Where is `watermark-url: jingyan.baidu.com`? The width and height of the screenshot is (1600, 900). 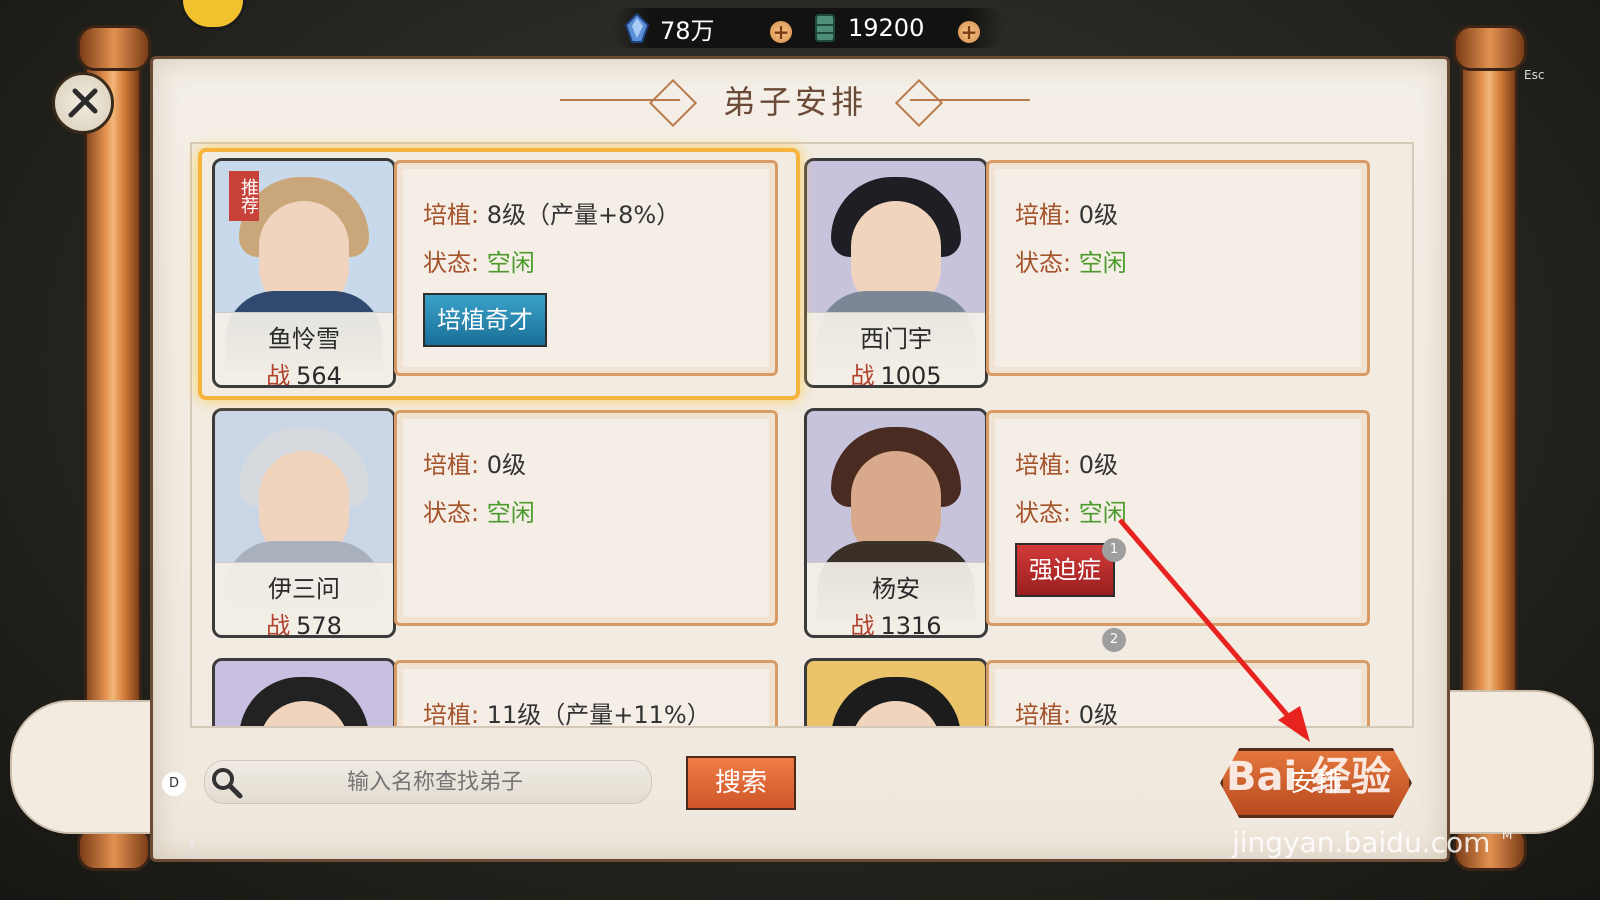
watermark-url: jingyan.baidu.com is located at coordinates (1361, 842).